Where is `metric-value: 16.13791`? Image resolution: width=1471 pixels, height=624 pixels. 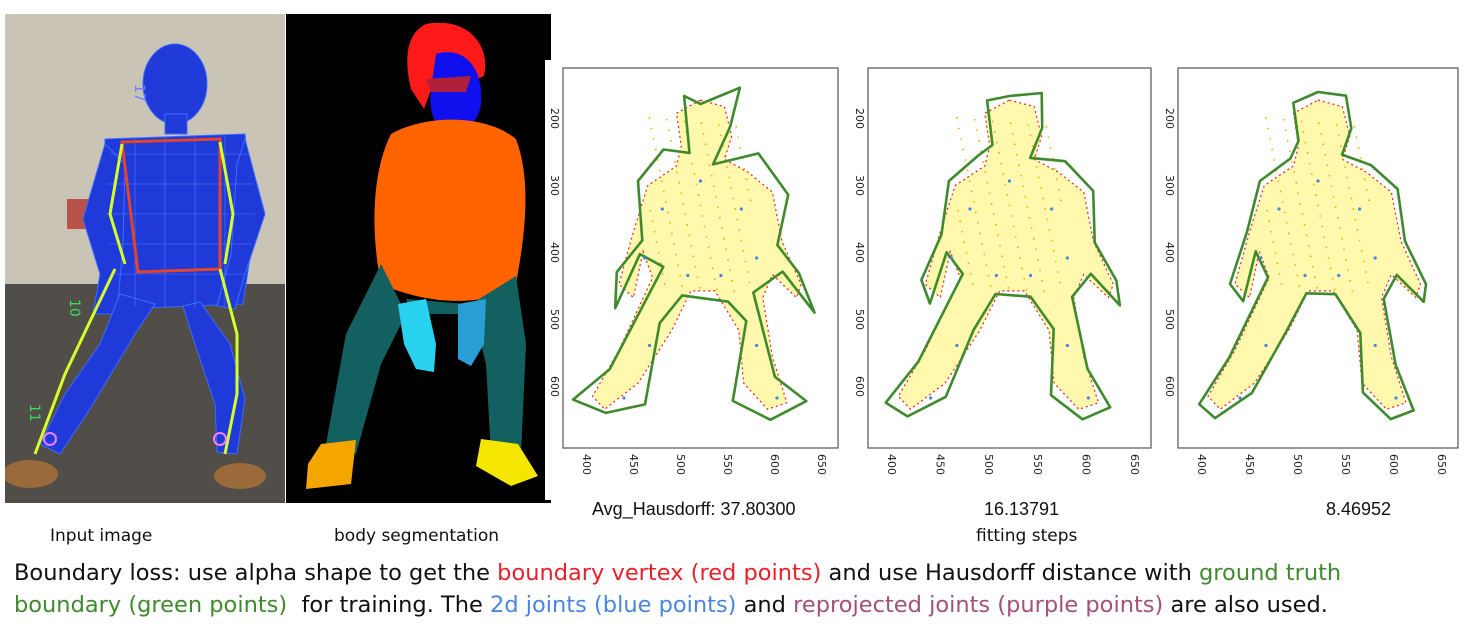
metric-value: 16.13791 is located at coordinates (1022, 509).